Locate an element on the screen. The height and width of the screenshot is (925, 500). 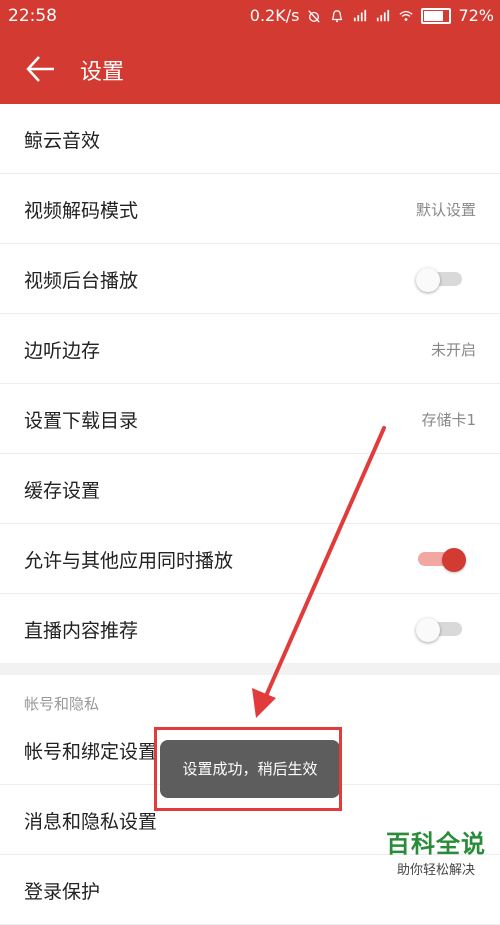
watermark-subtitle: 助你轻松解决 is located at coordinates (435, 870).